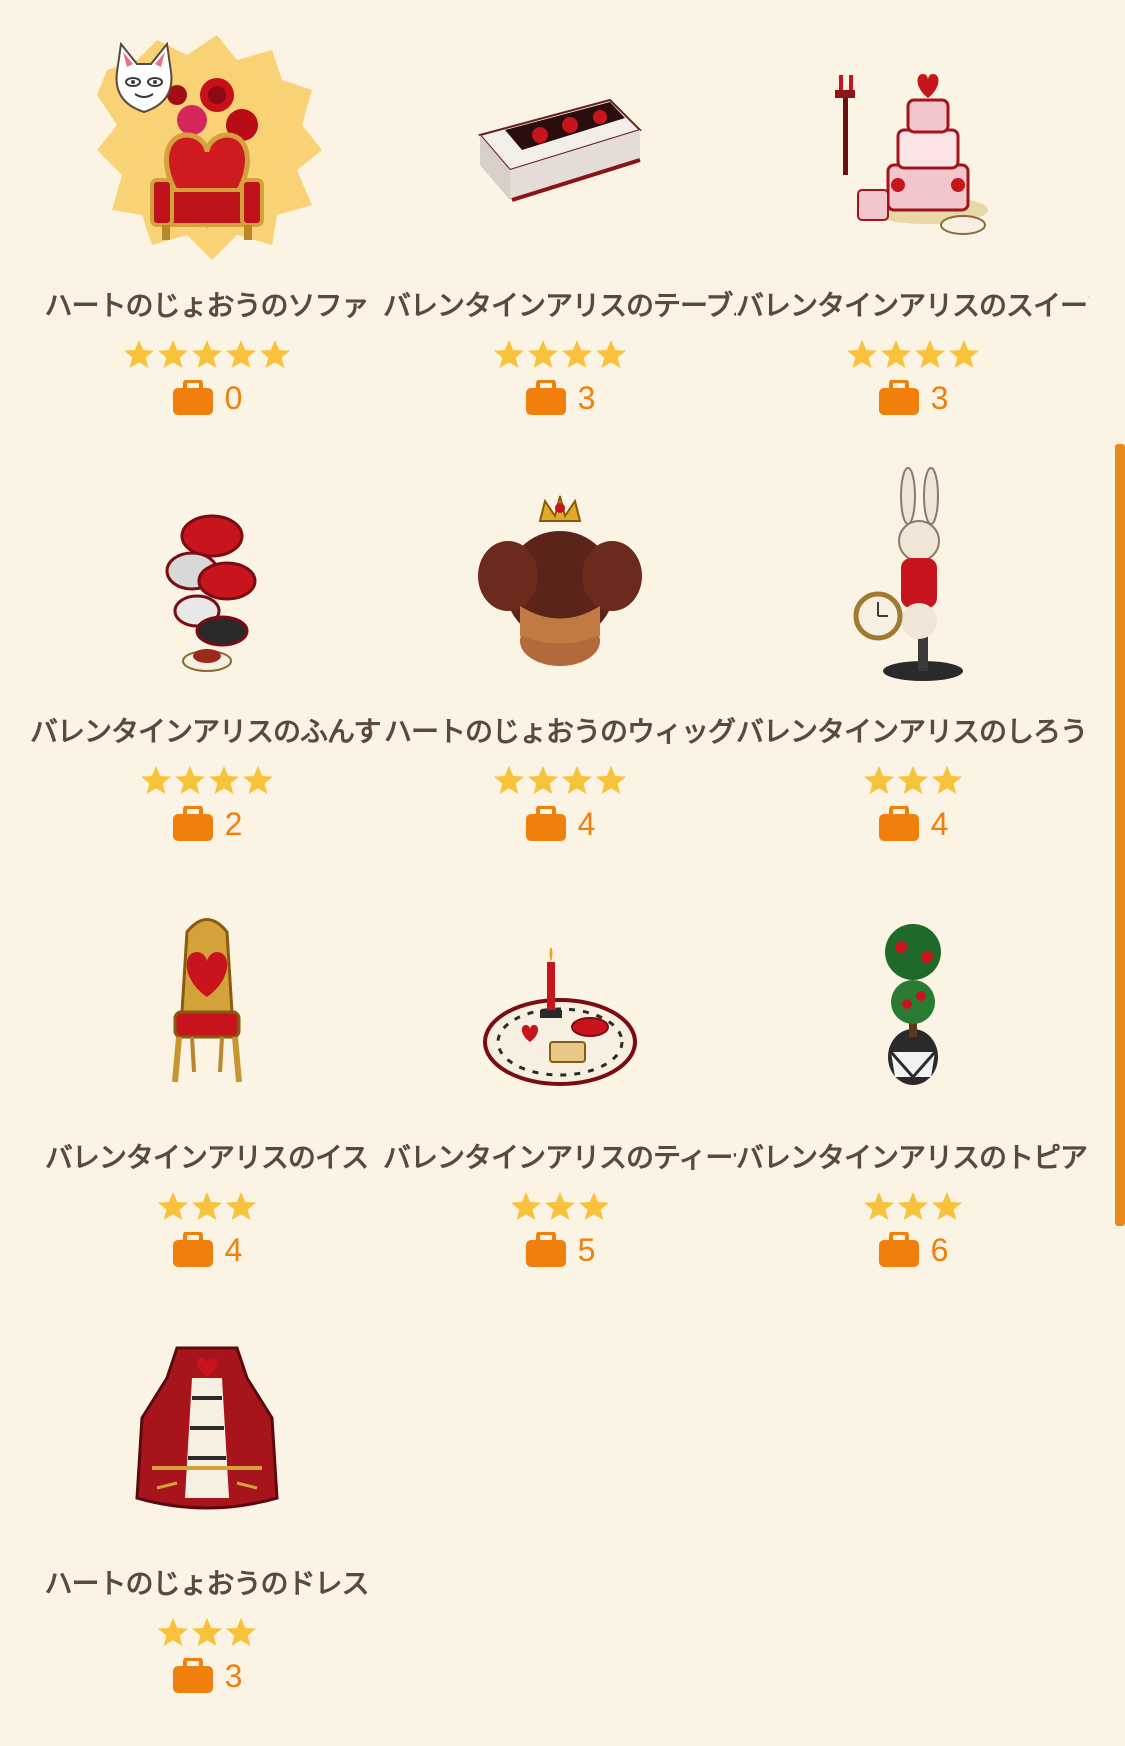  I want to click on item-card: バレンタインアリスのティーセット 5, so click(559, 1105).